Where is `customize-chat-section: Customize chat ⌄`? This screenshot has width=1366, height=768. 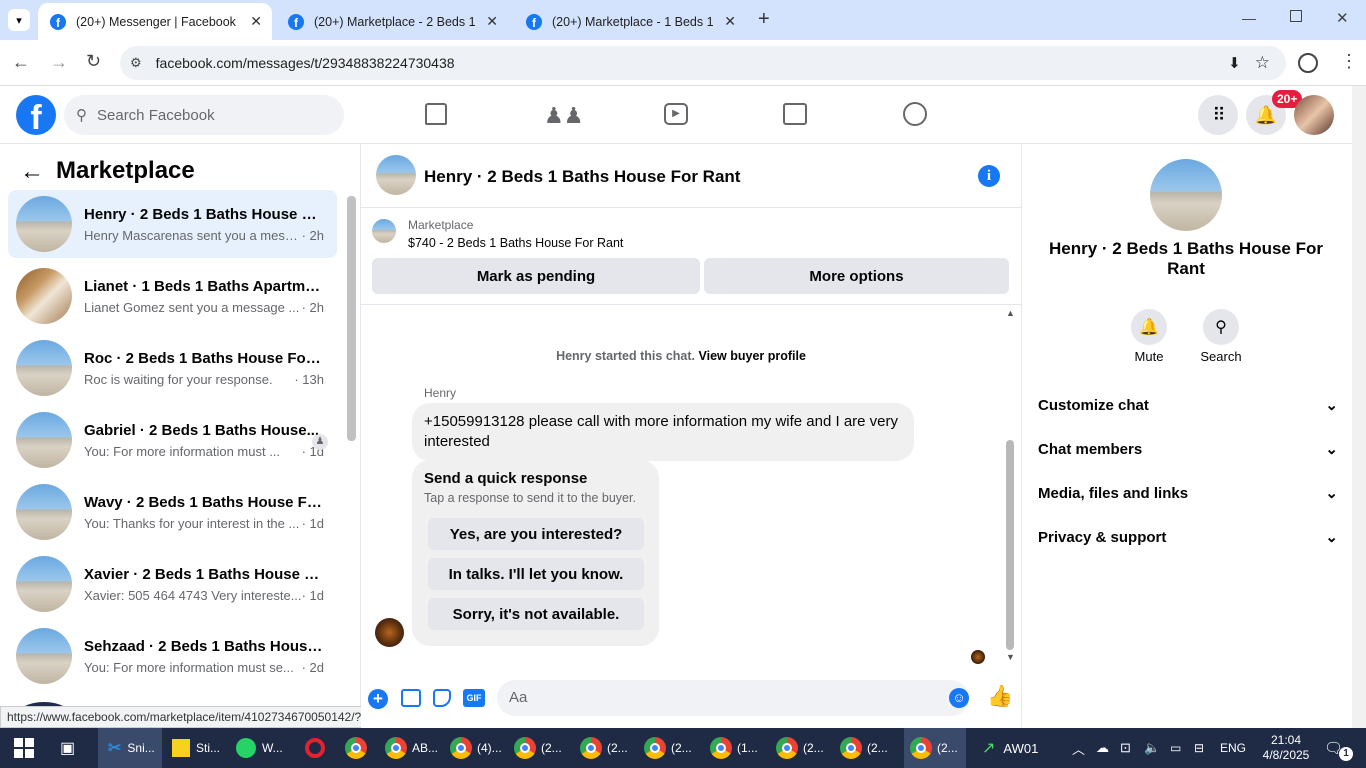
customize-chat-section: Customize chat ⌄ is located at coordinates (1188, 405).